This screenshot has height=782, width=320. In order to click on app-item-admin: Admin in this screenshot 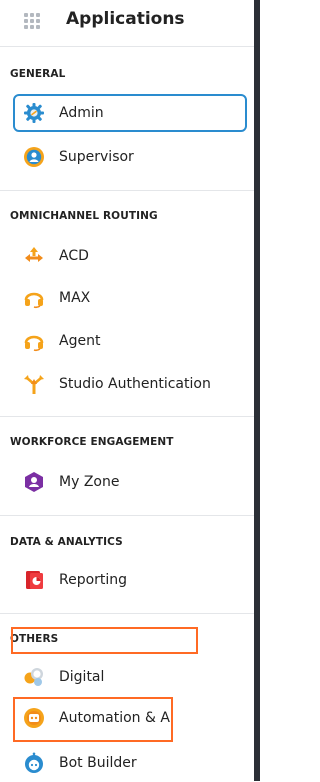, I will do `click(130, 113)`.